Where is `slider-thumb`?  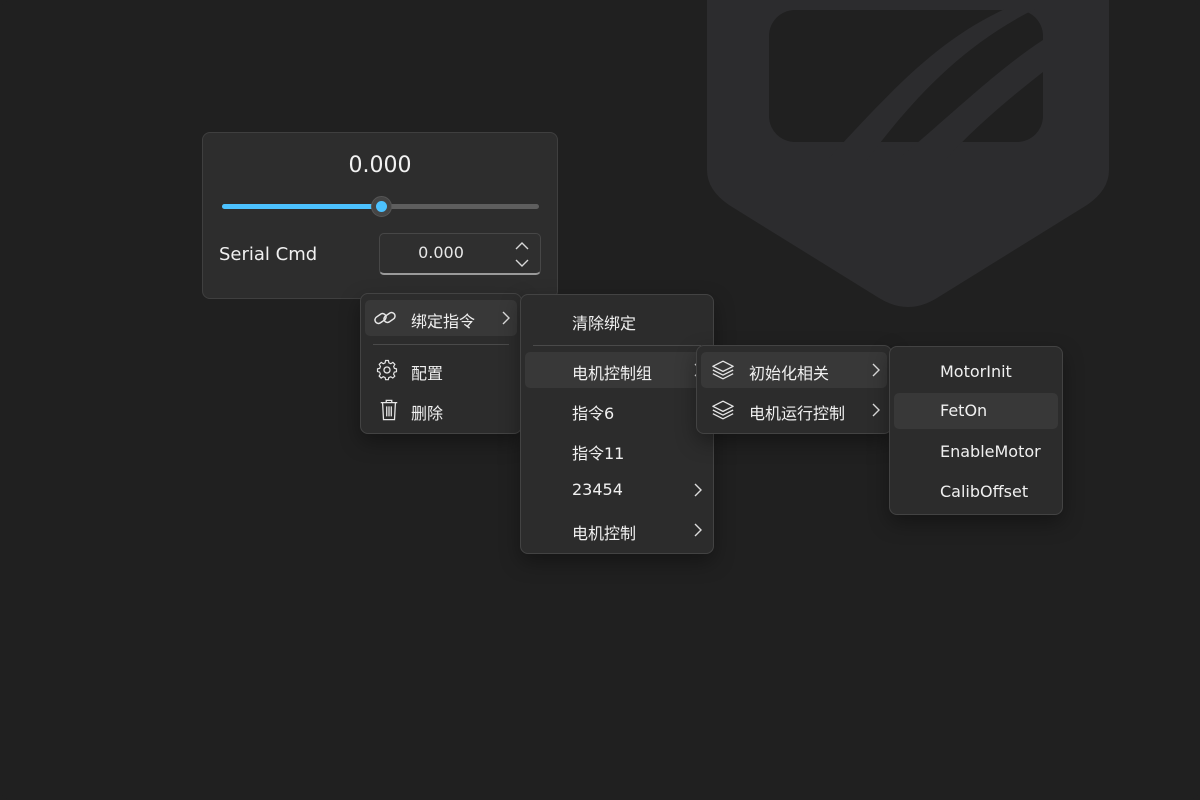 slider-thumb is located at coordinates (381, 206).